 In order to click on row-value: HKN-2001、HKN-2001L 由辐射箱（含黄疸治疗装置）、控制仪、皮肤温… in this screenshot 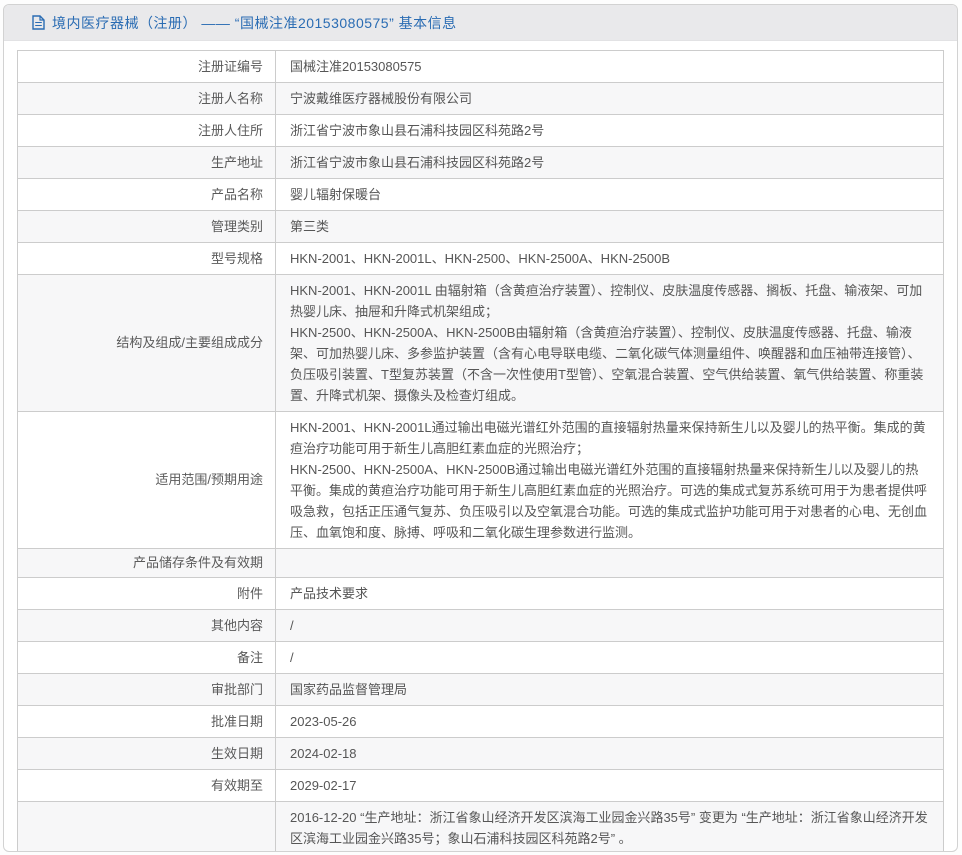, I will do `click(609, 343)`.